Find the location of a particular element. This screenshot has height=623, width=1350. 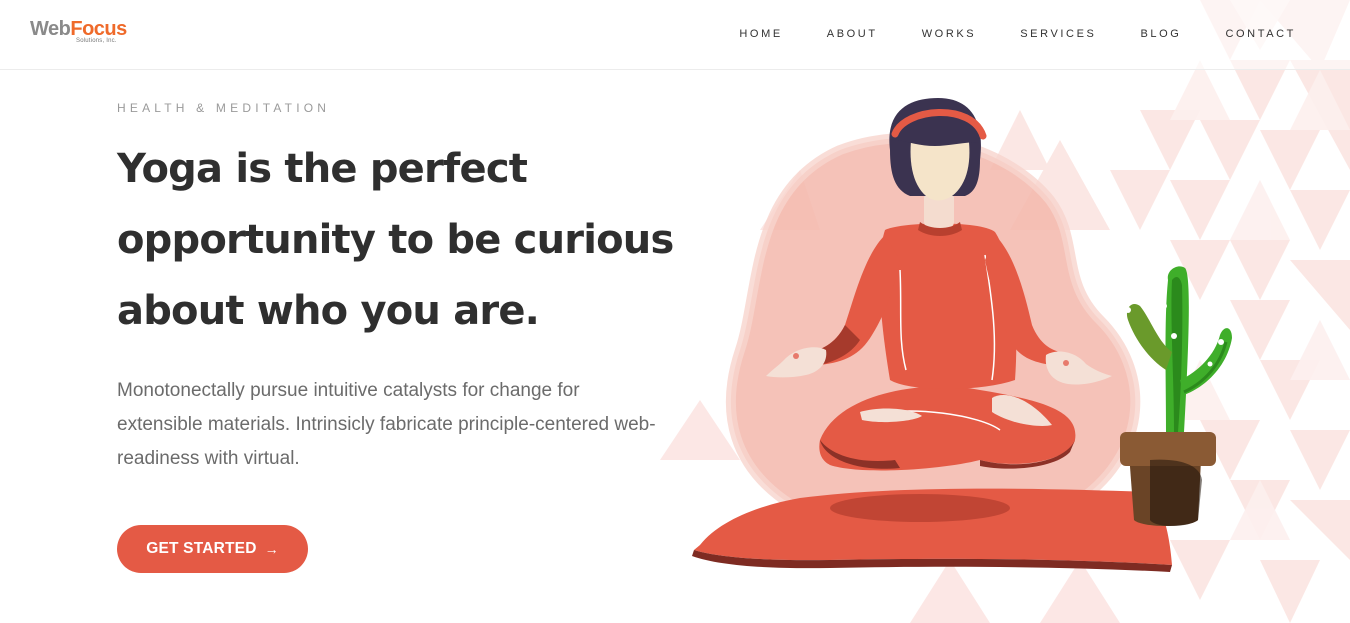

logo-focus-text: Focus is located at coordinates (98, 29).